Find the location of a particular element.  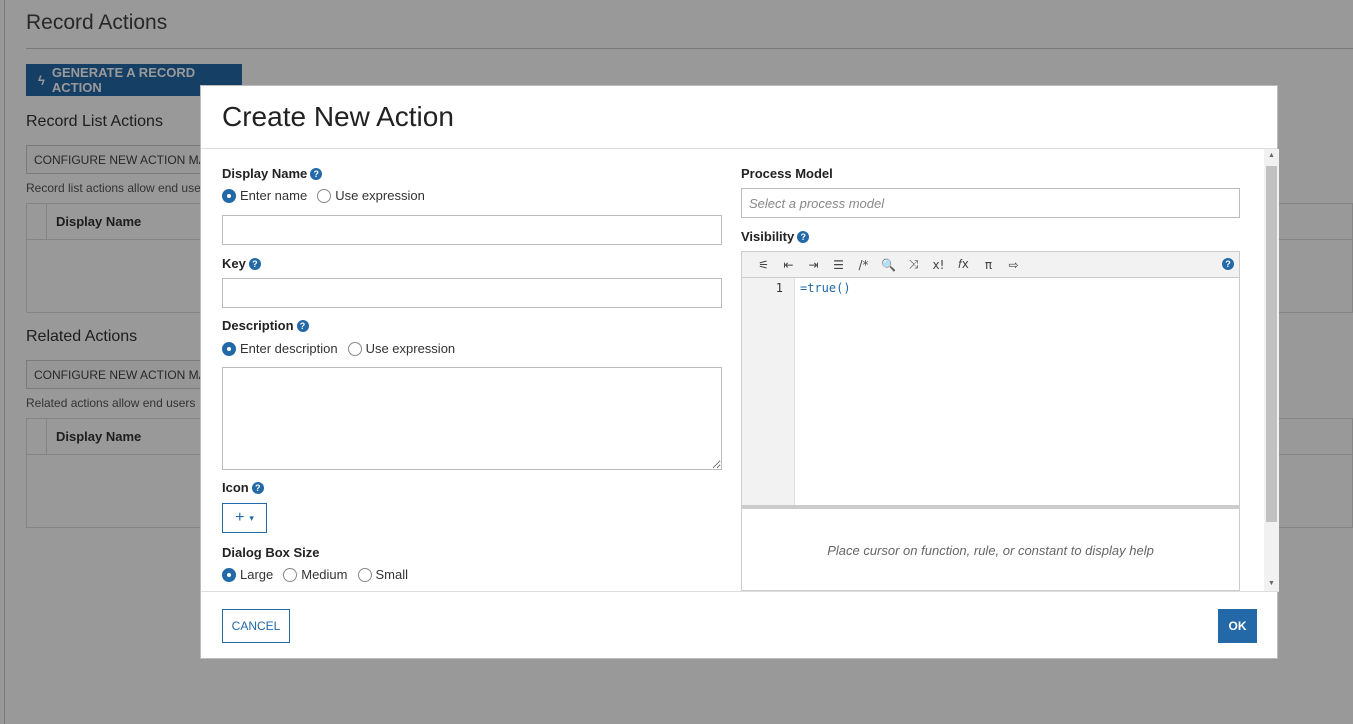

size-medium-option: Medium is located at coordinates (315, 574).